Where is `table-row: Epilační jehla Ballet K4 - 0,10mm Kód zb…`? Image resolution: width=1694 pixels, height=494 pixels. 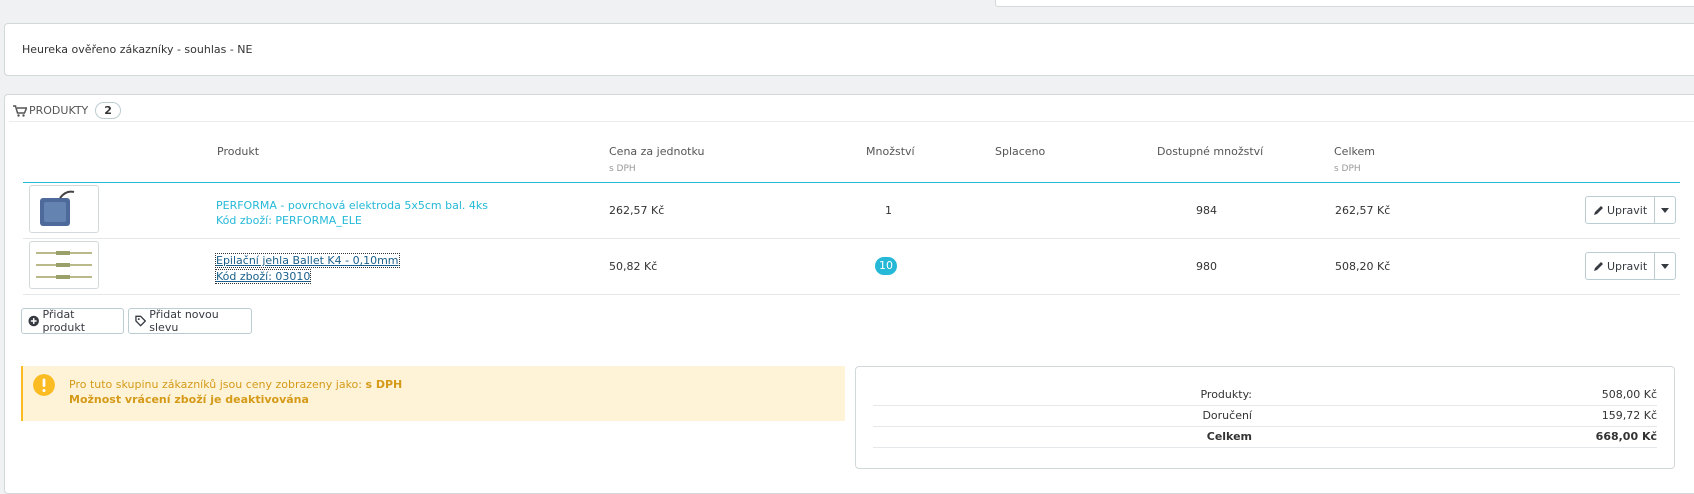
table-row: Epilační jehla Ballet K4 - 0,10mm Kód zb… is located at coordinates (307, 269).